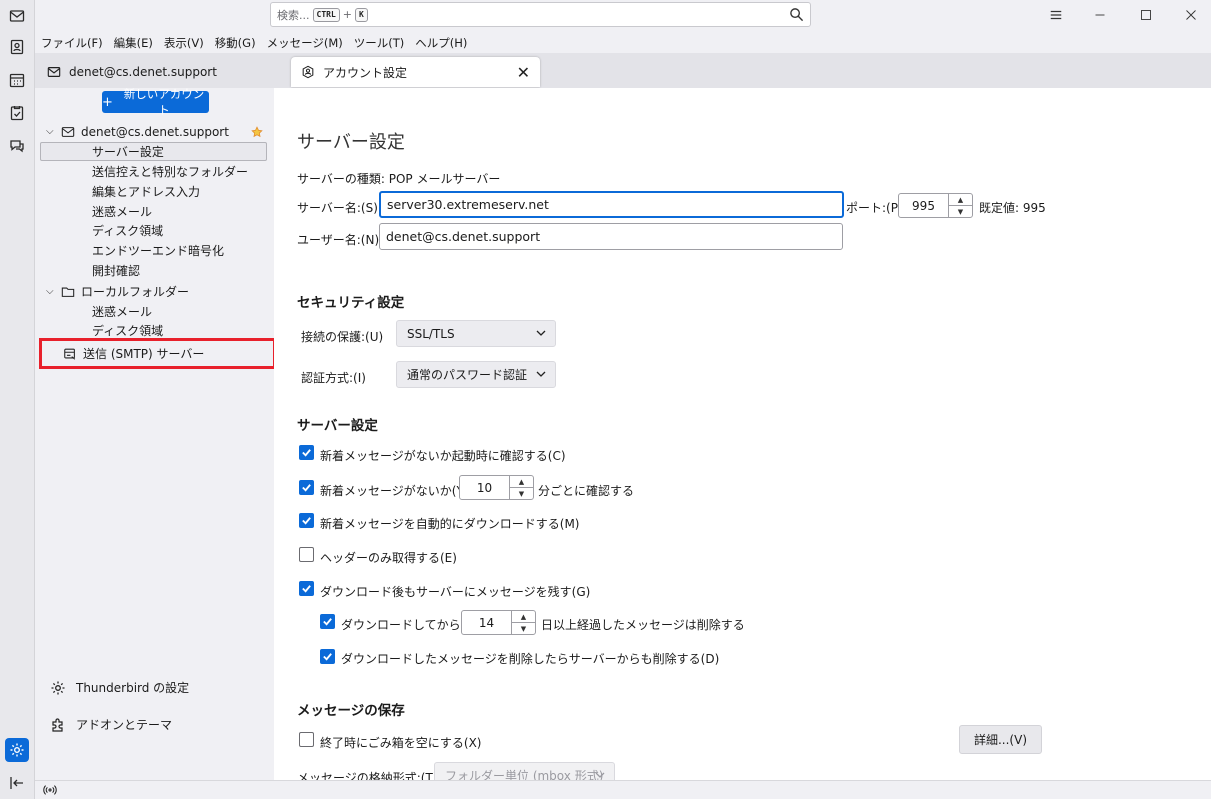 Image resolution: width=1211 pixels, height=799 pixels. Describe the element at coordinates (530, 658) in the screenshot. I see `delete-when-deleted-label: ダウンロードしたメッセージを削除したらサーバーからも削除する(D)` at that location.